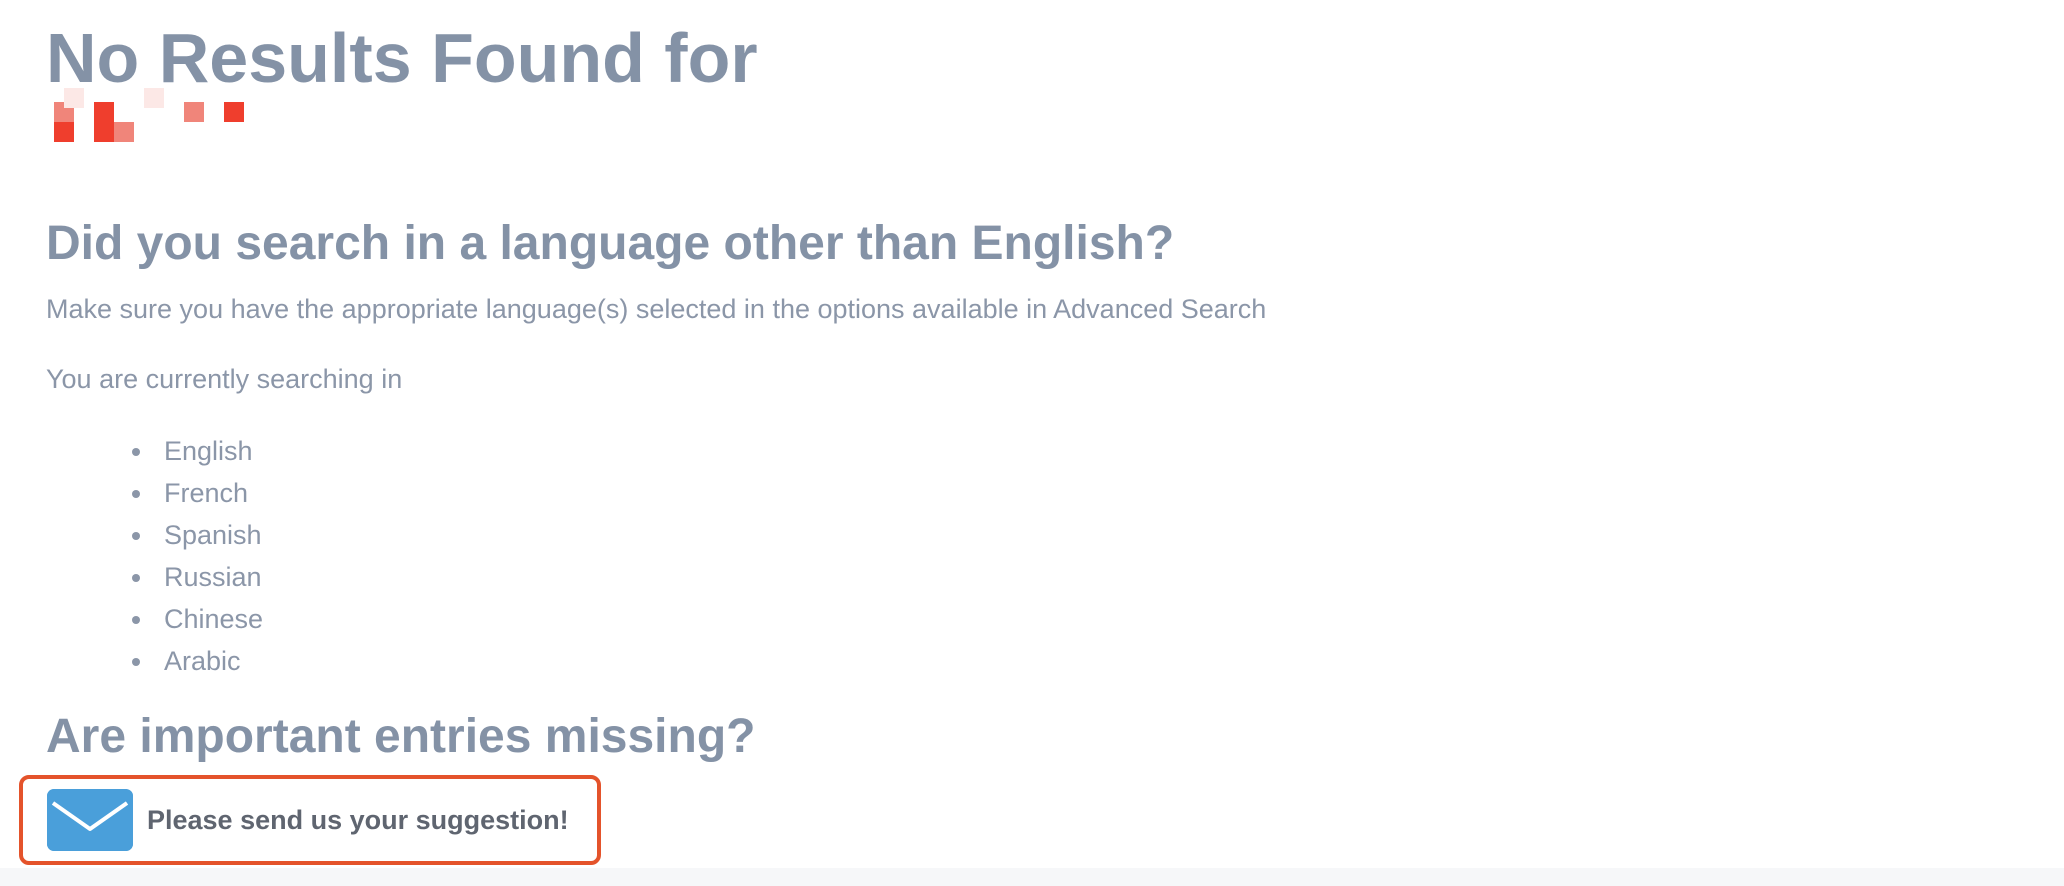 The width and height of the screenshot is (2064, 886). What do you see at coordinates (402, 58) in the screenshot?
I see `page-title: No Results Found for` at bounding box center [402, 58].